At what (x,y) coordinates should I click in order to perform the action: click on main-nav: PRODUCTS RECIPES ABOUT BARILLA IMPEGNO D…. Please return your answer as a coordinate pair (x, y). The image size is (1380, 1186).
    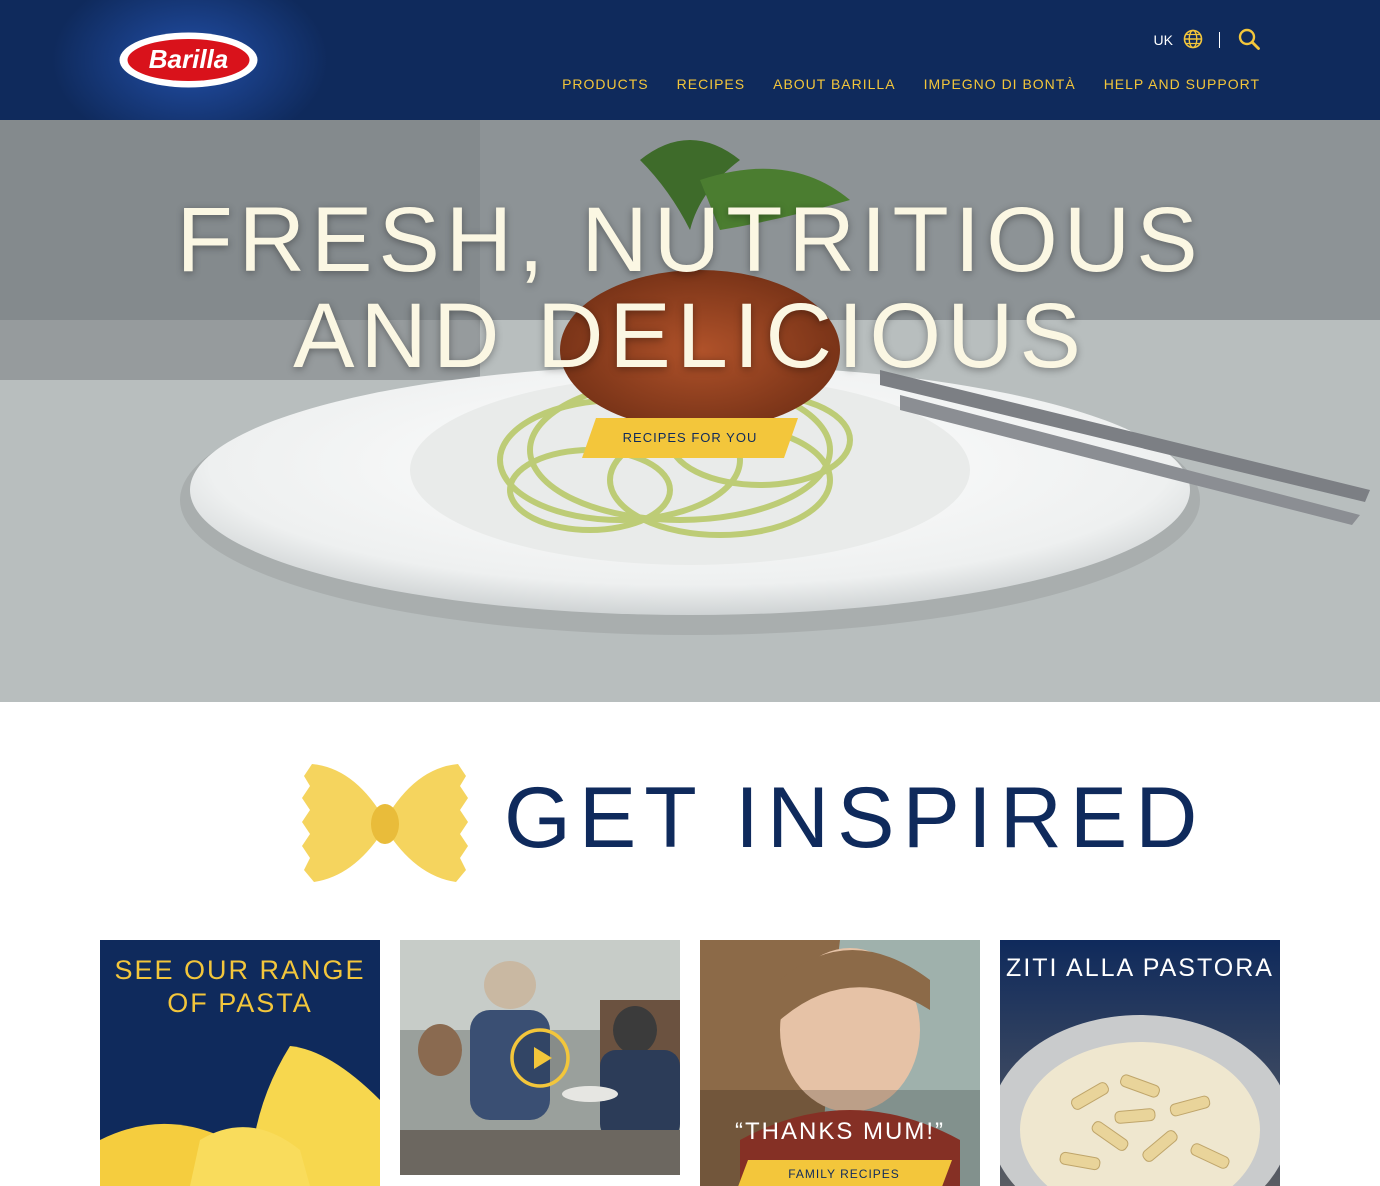
    Looking at the image, I should click on (911, 84).